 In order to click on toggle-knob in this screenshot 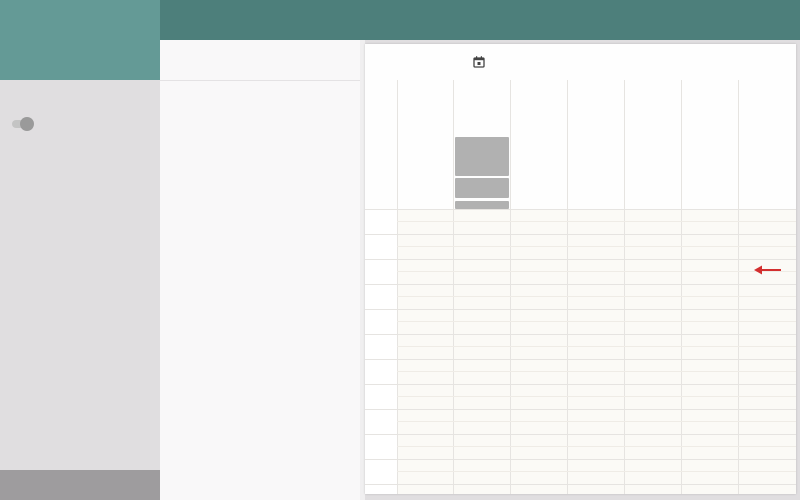, I will do `click(27, 124)`.